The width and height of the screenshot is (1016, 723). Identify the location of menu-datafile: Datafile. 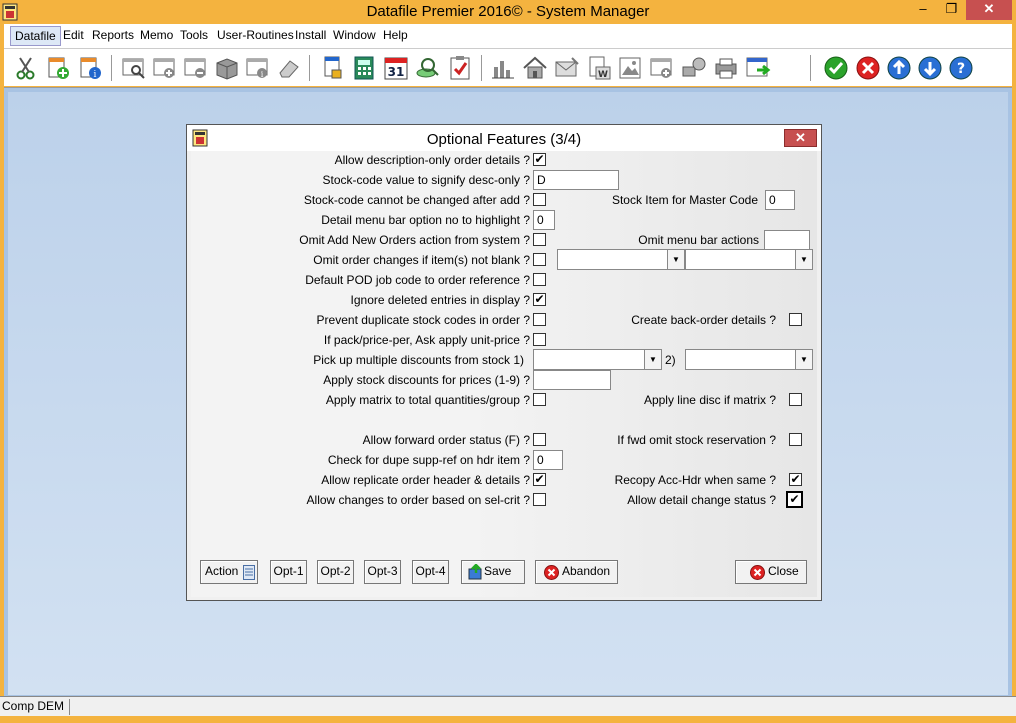
(35, 36).